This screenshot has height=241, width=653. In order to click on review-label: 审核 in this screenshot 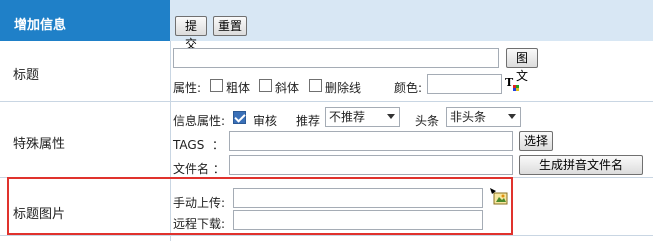, I will do `click(265, 121)`.